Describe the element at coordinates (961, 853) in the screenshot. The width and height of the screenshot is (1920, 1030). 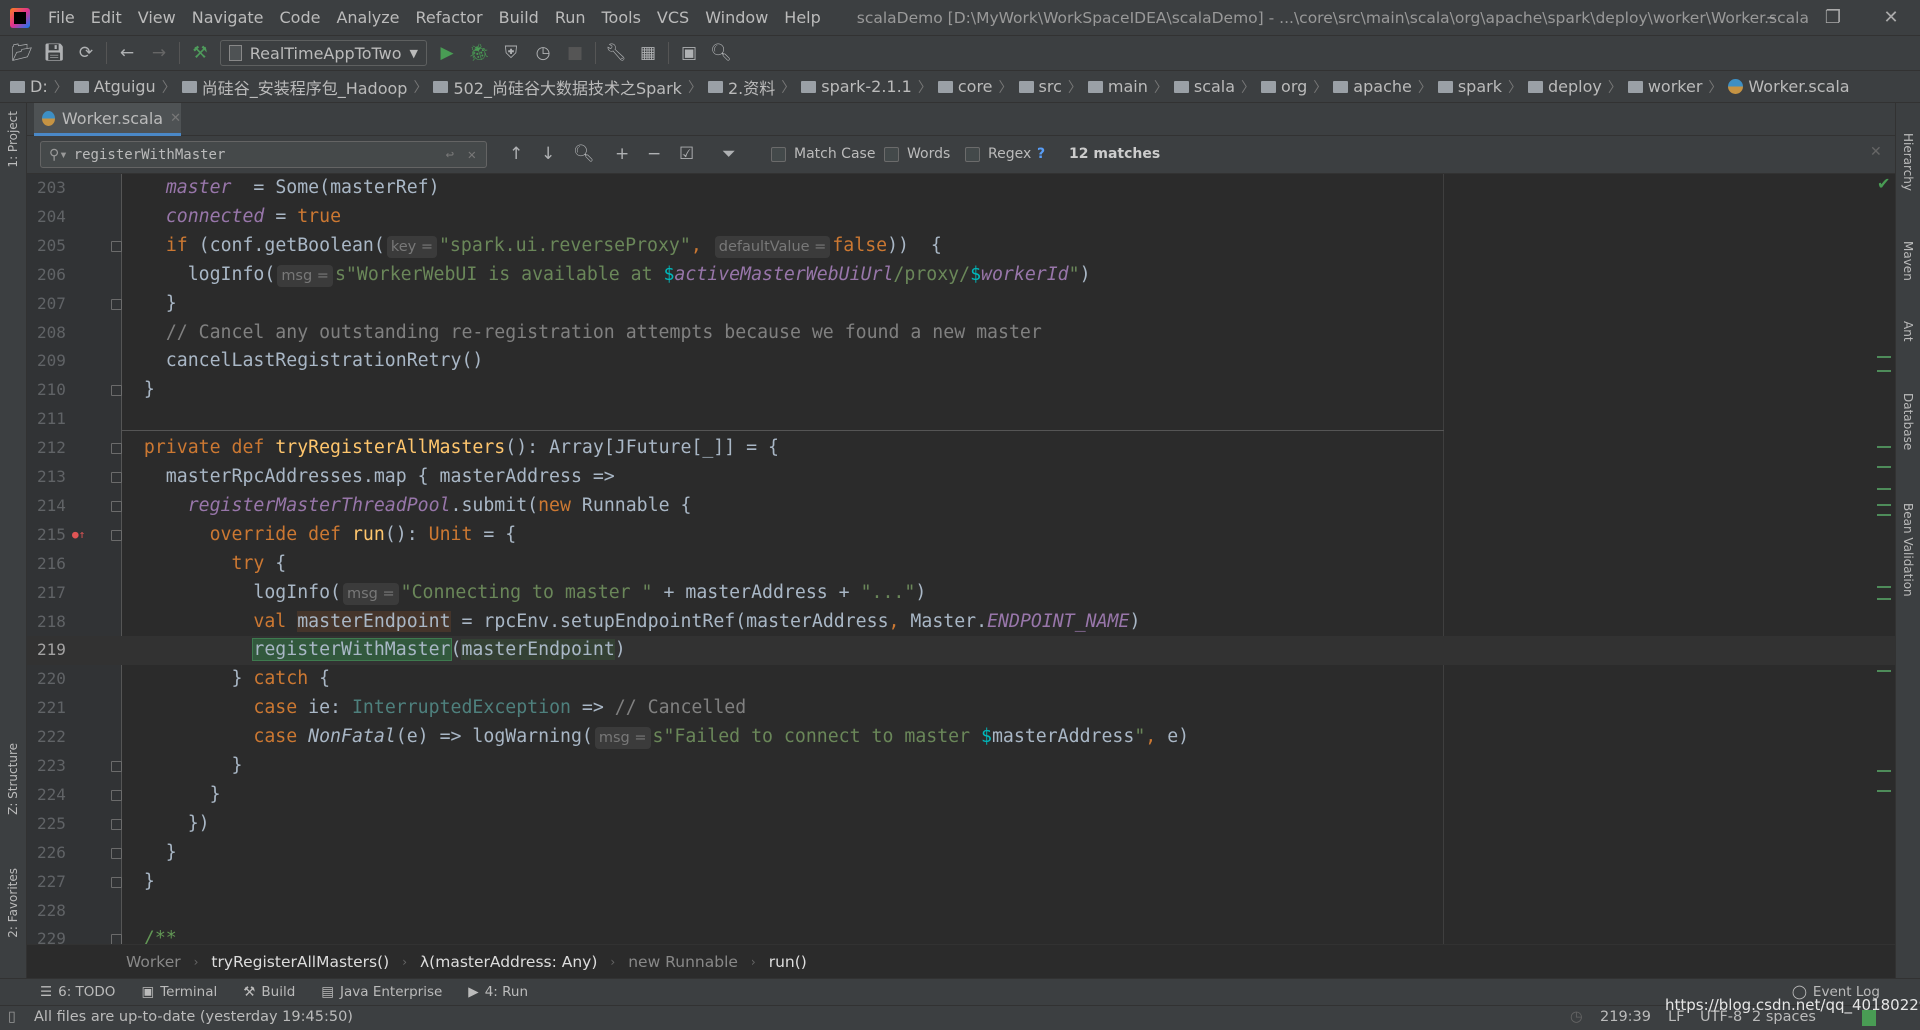
I see `code-line: 226 }` at that location.